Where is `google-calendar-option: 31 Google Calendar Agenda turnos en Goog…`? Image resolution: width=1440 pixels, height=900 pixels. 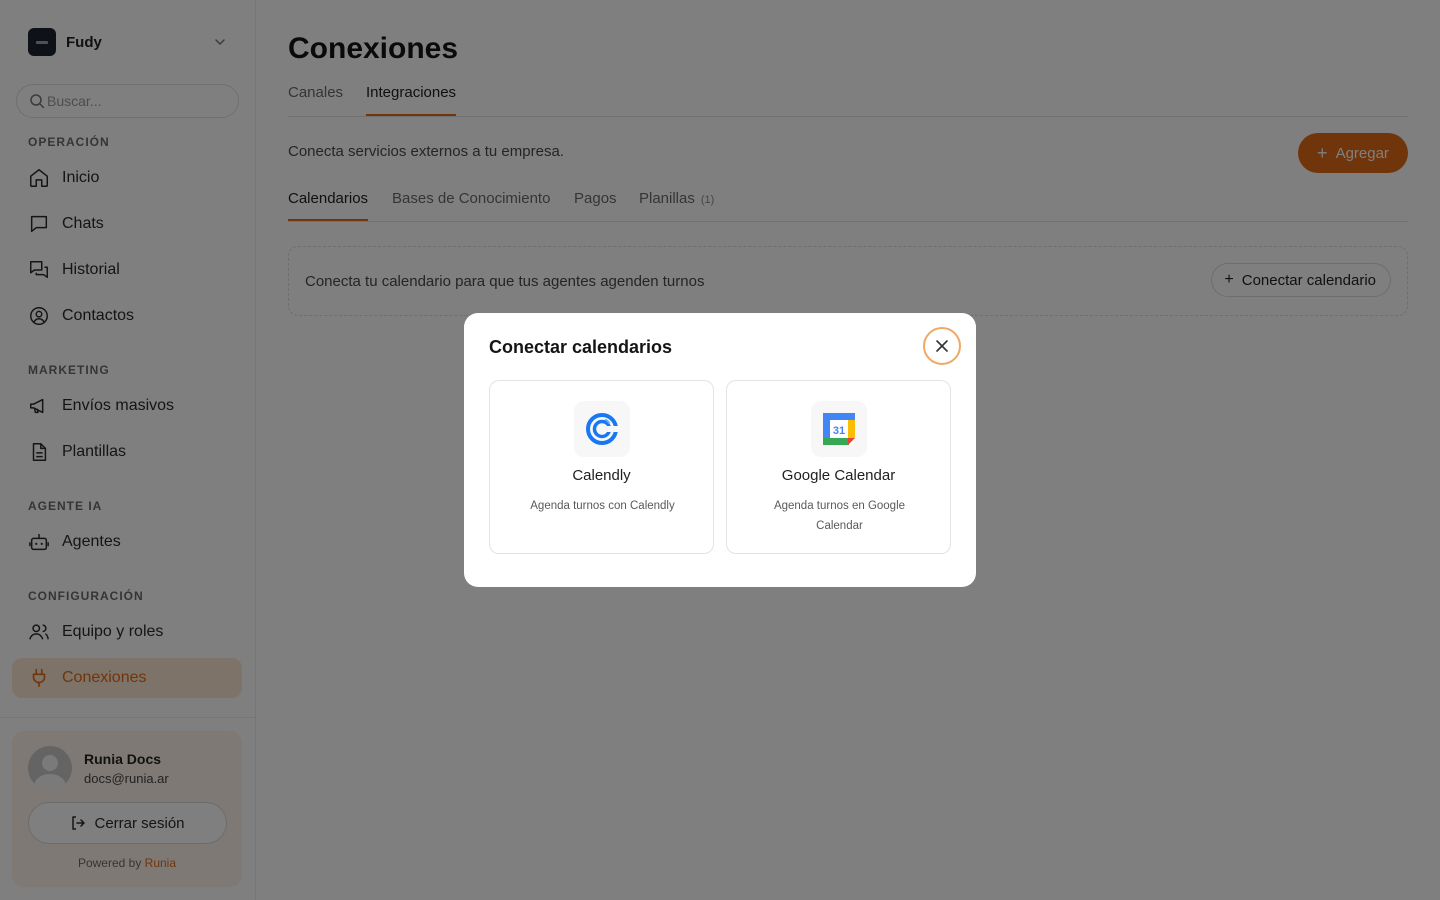 google-calendar-option: 31 Google Calendar Agenda turnos en Goog… is located at coordinates (838, 467).